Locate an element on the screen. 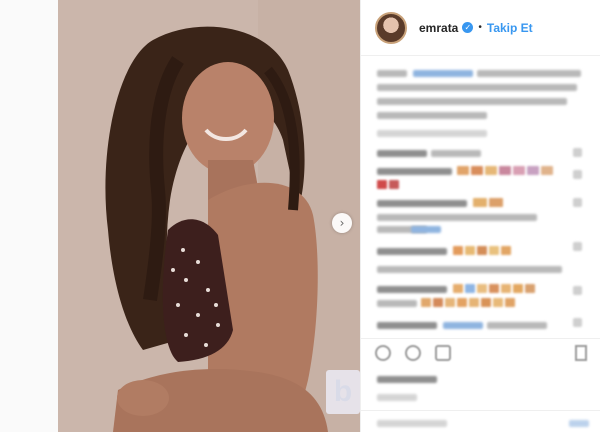 This screenshot has width=600, height=432. timestamp-blurred is located at coordinates (397, 397).